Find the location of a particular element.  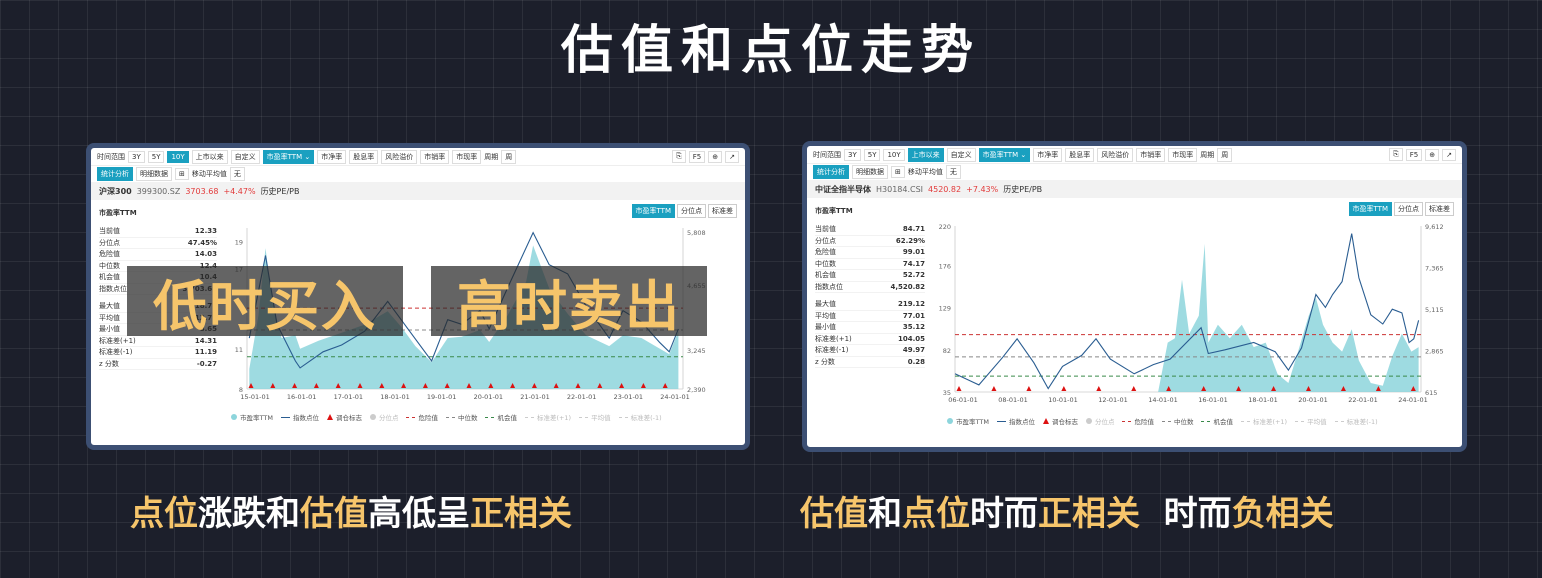

y-tick-label-right: 2,390 is located at coordinates (696, 390).